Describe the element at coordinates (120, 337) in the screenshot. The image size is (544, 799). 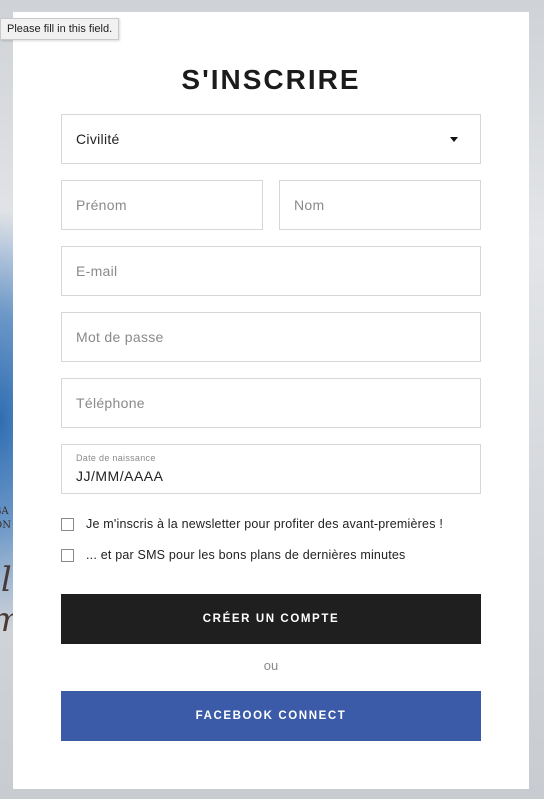
I see `password-placeholder: Mot de passe` at that location.